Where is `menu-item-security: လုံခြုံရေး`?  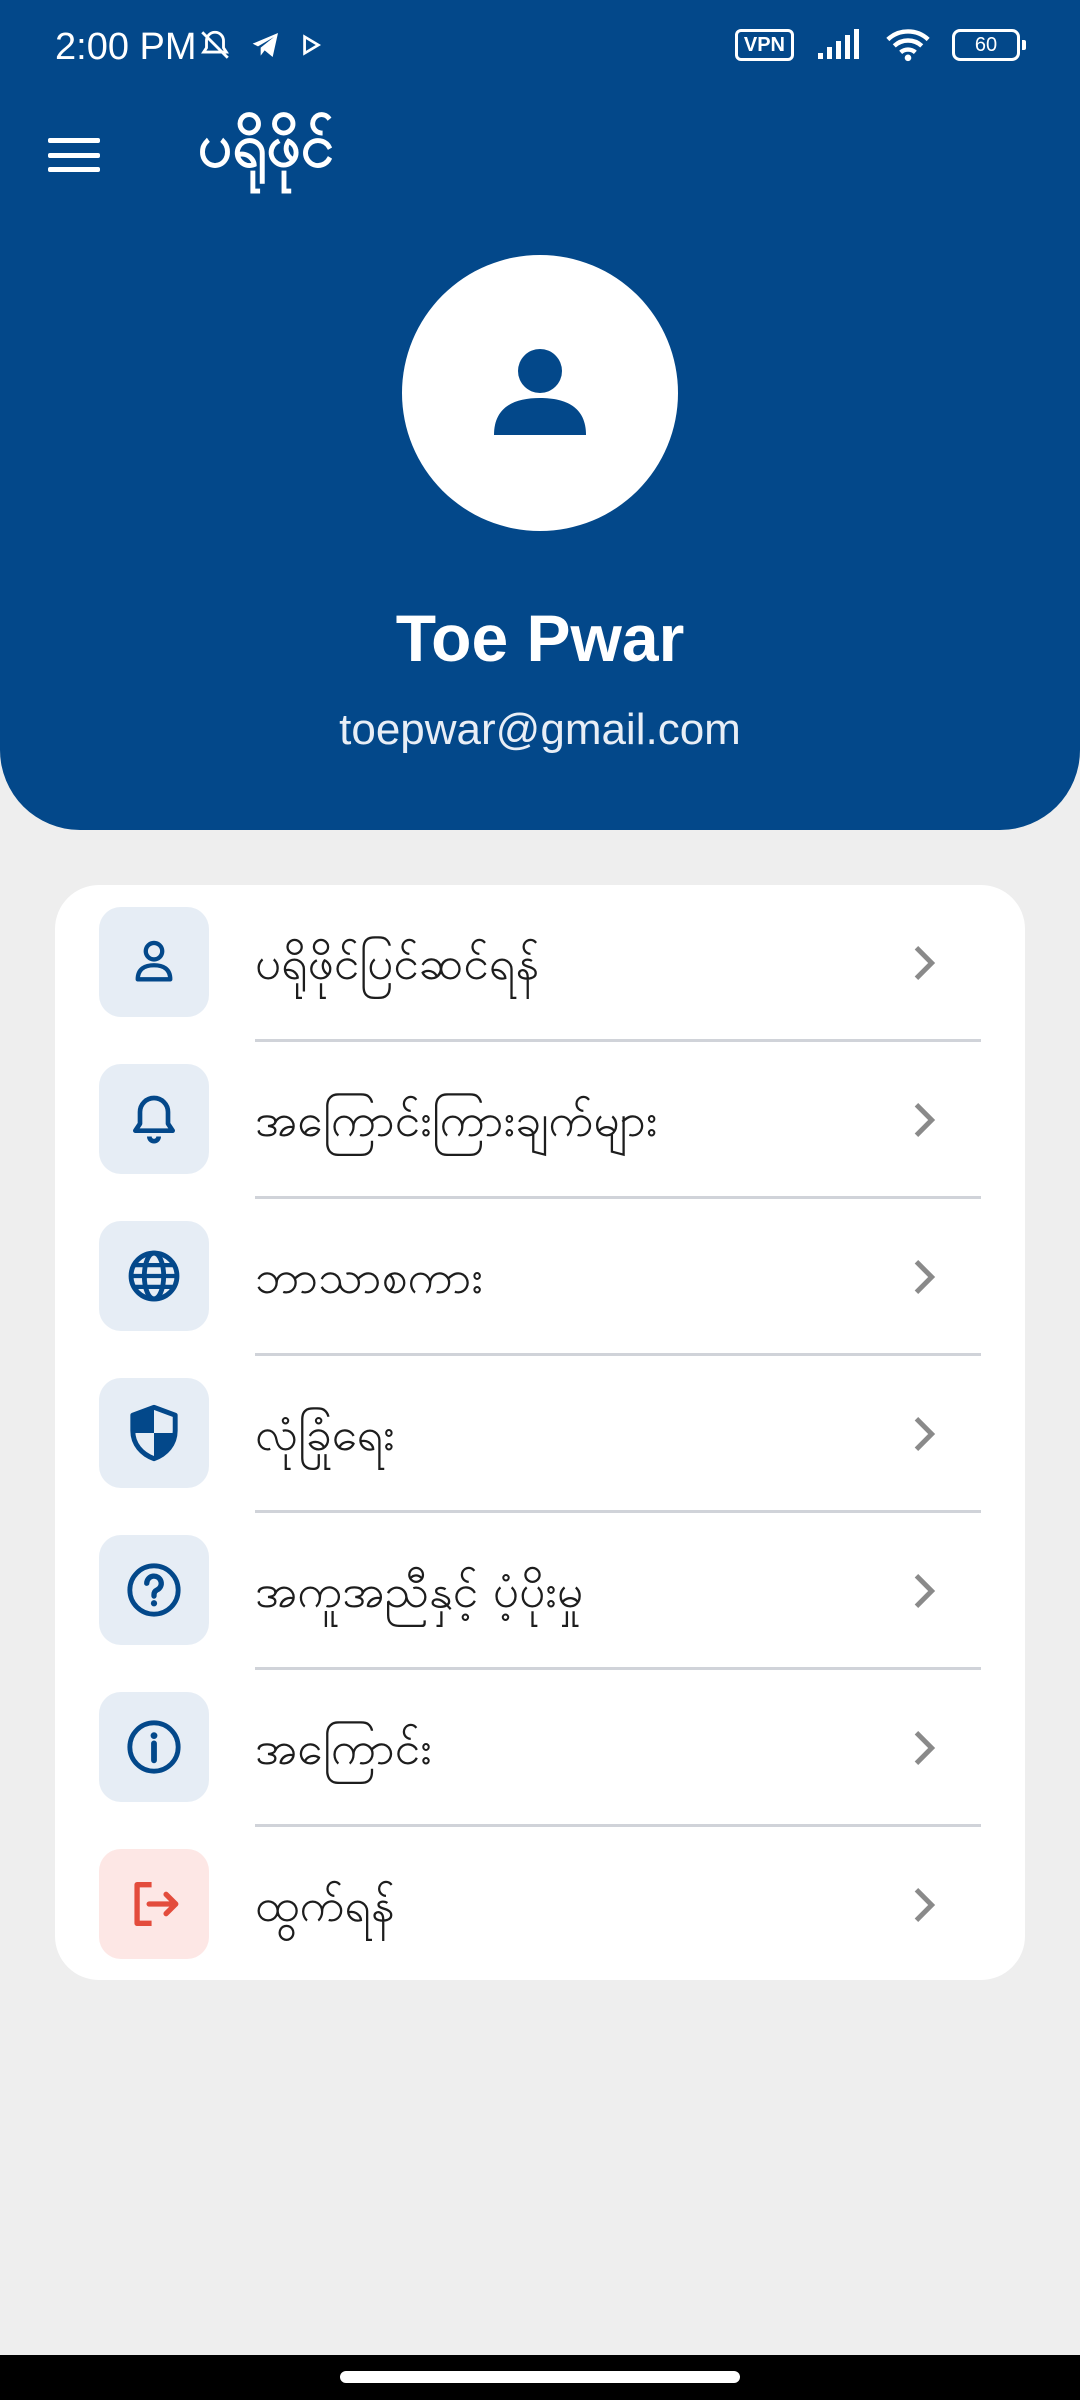 menu-item-security: လုံခြုံရေး is located at coordinates (540, 1434).